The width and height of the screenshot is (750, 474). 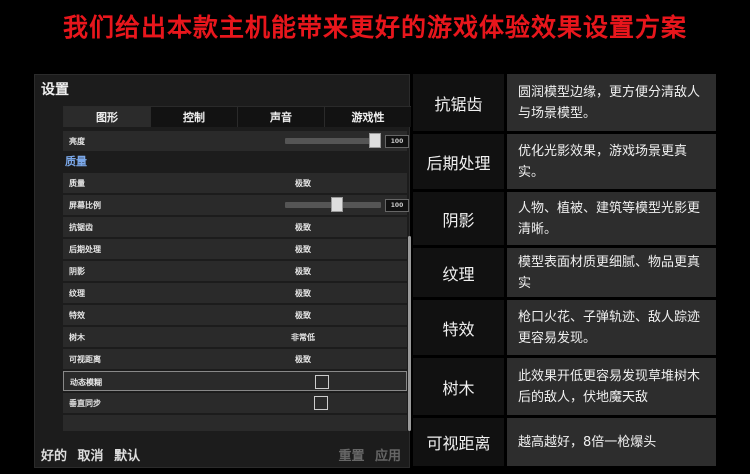 What do you see at coordinates (458, 161) in the screenshot?
I see `feature-name: 后期处理` at bounding box center [458, 161].